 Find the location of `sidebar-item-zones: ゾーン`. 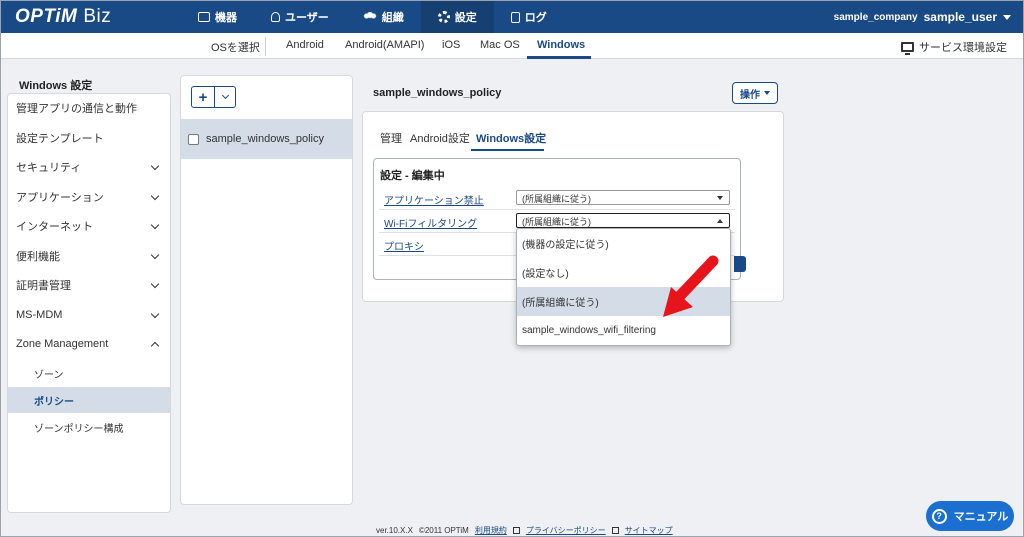

sidebar-item-zones: ゾーン is located at coordinates (89, 373).